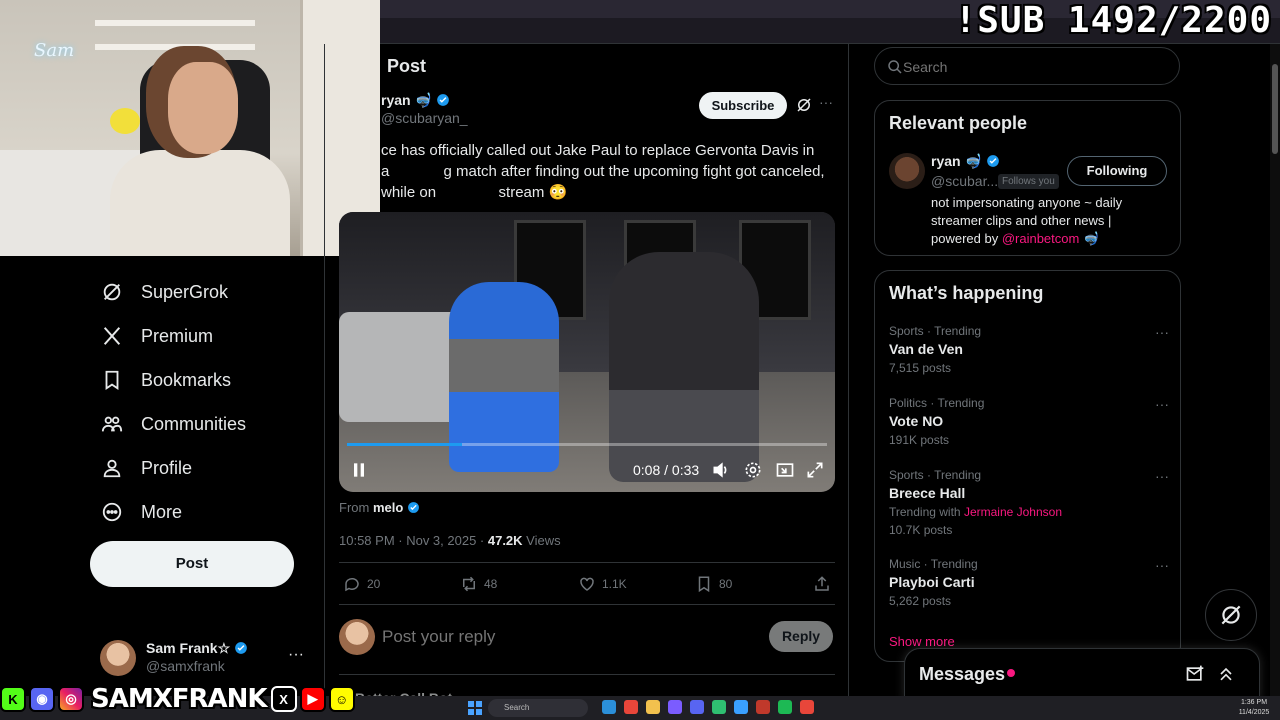 The width and height of the screenshot is (1280, 720). Describe the element at coordinates (653, 707) in the screenshot. I see `folder-icon` at that location.